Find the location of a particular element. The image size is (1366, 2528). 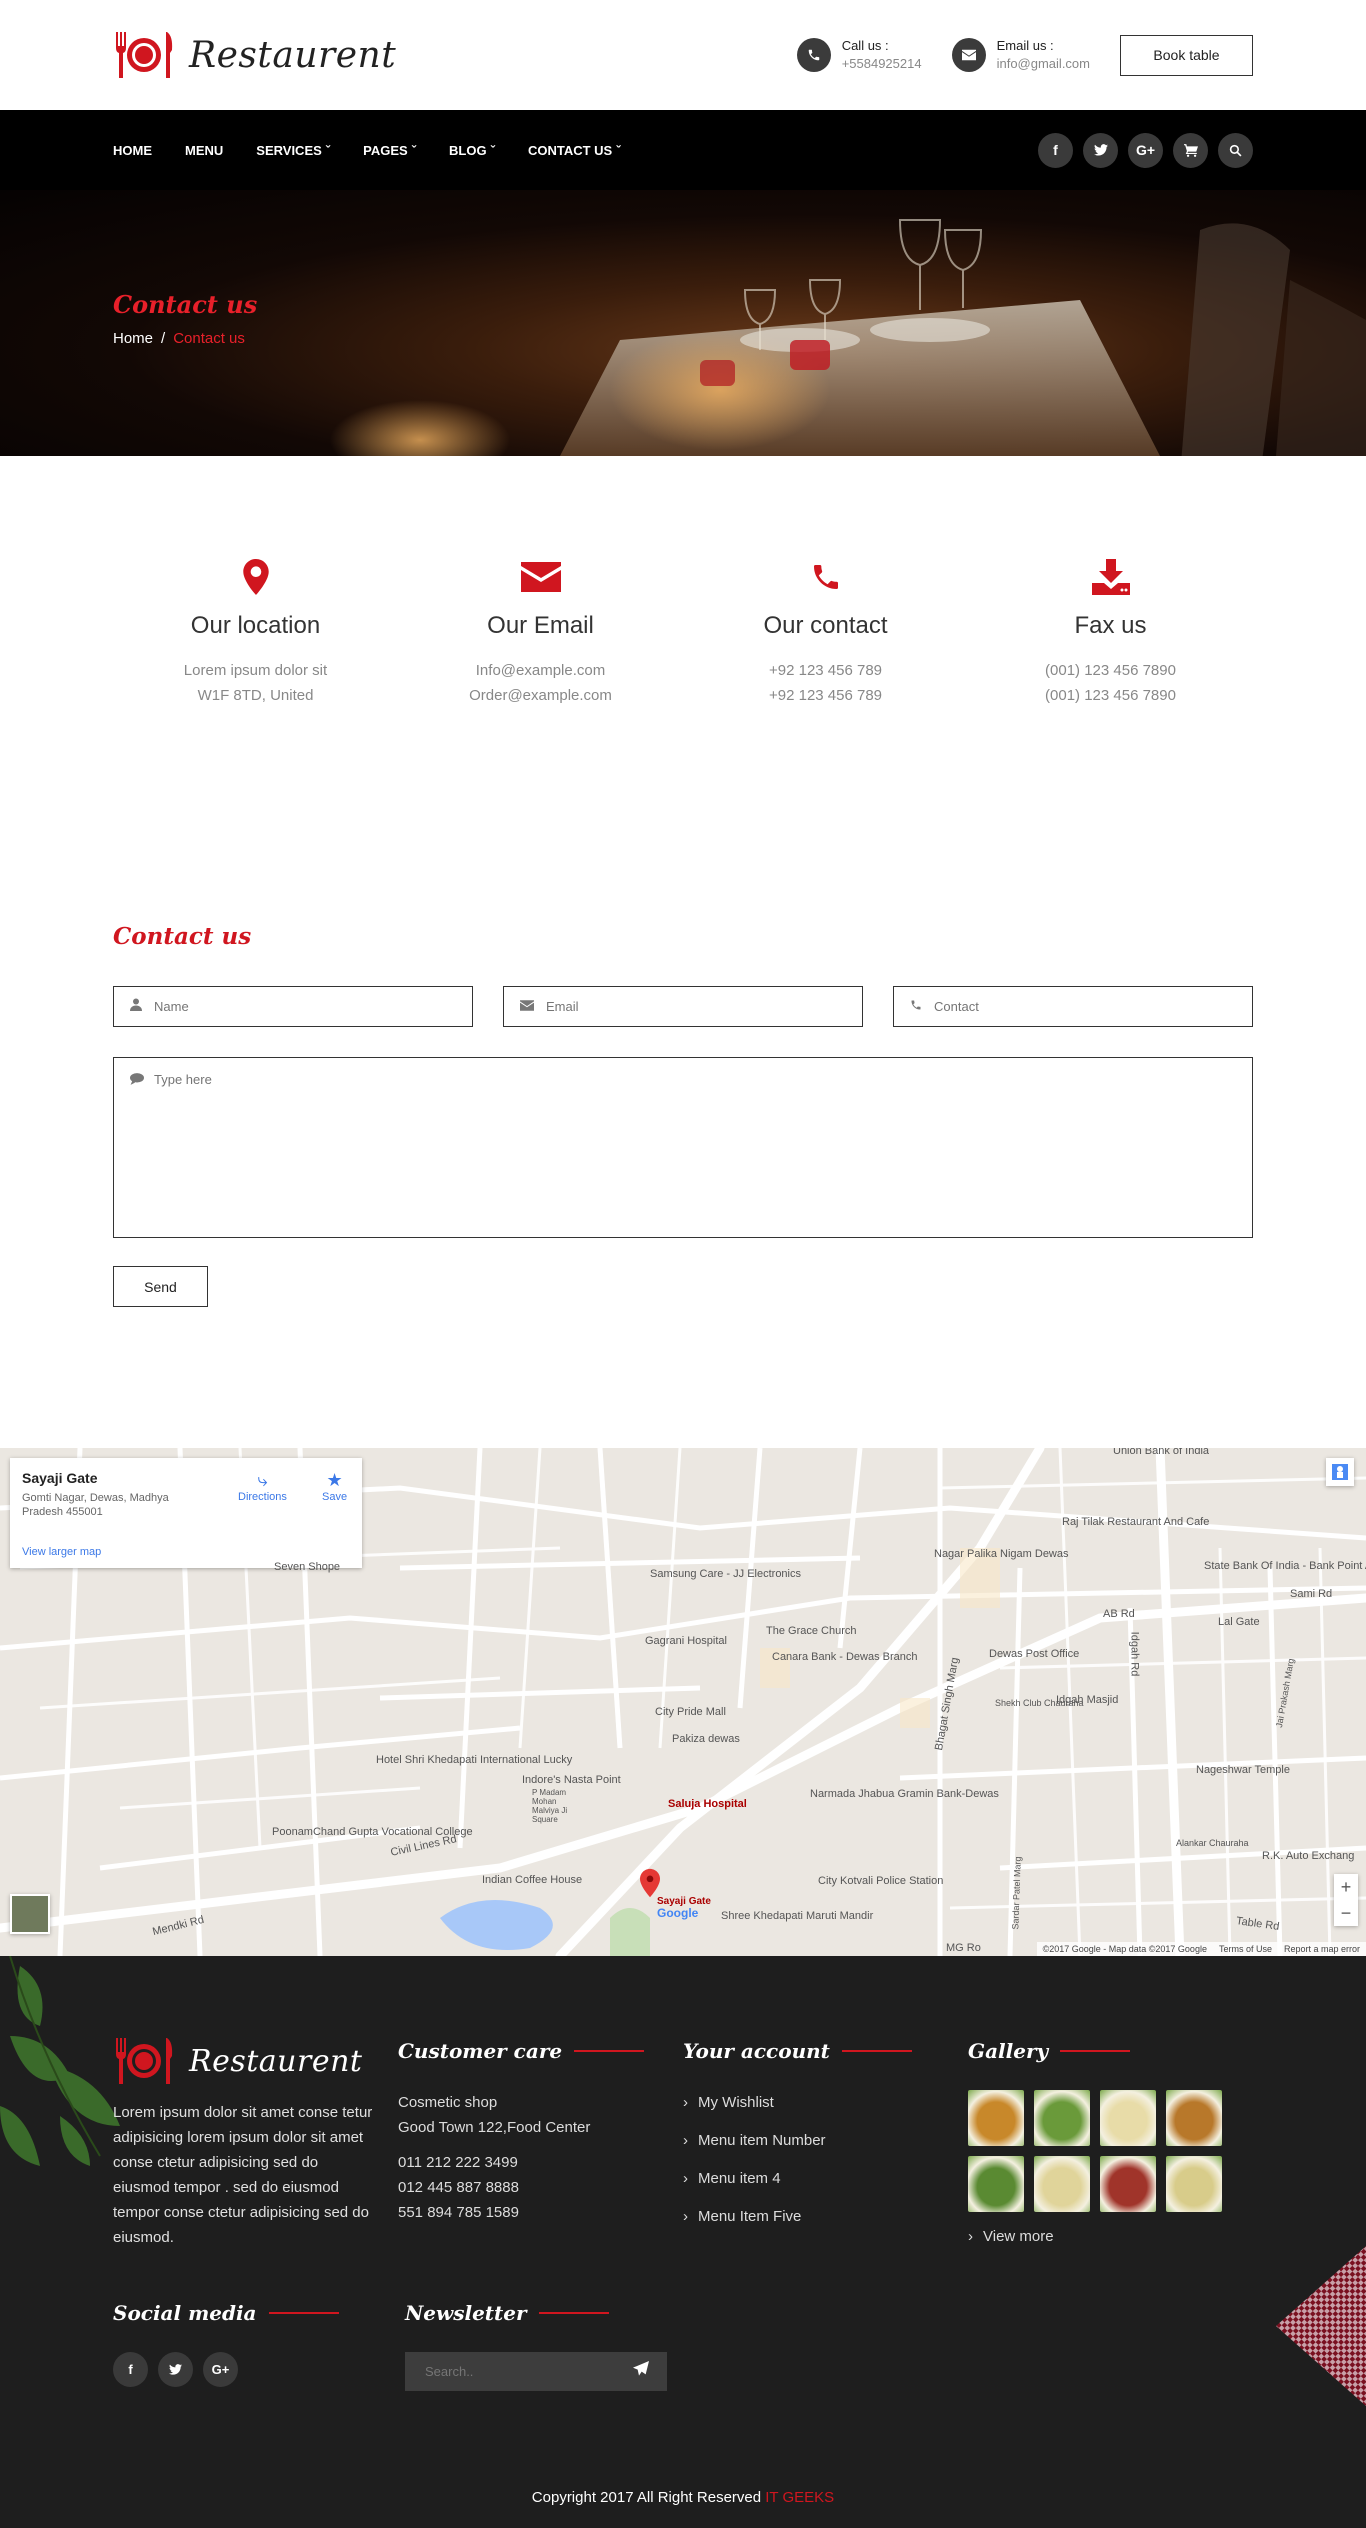

newsletter-input is located at coordinates (515, 2371).